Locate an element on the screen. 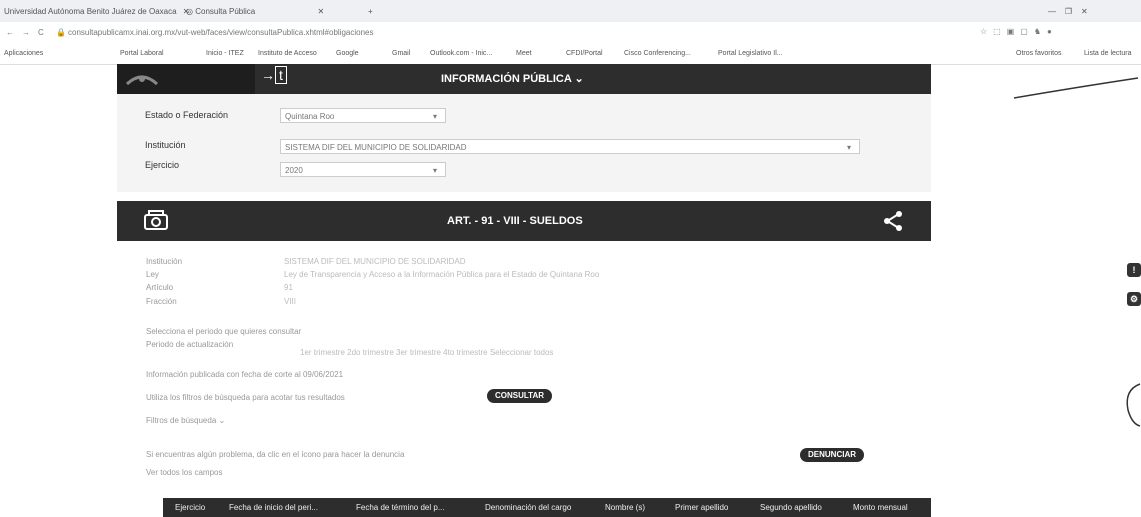 The height and width of the screenshot is (517, 1141). site-logo is located at coordinates (186, 79).